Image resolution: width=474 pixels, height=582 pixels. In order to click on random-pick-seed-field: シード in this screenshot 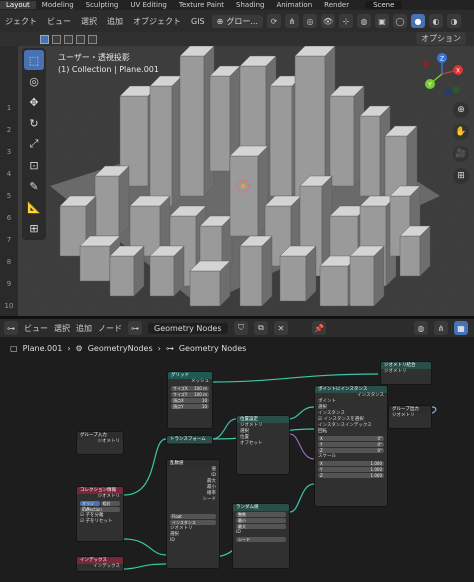, I will do `click(261, 539)`.